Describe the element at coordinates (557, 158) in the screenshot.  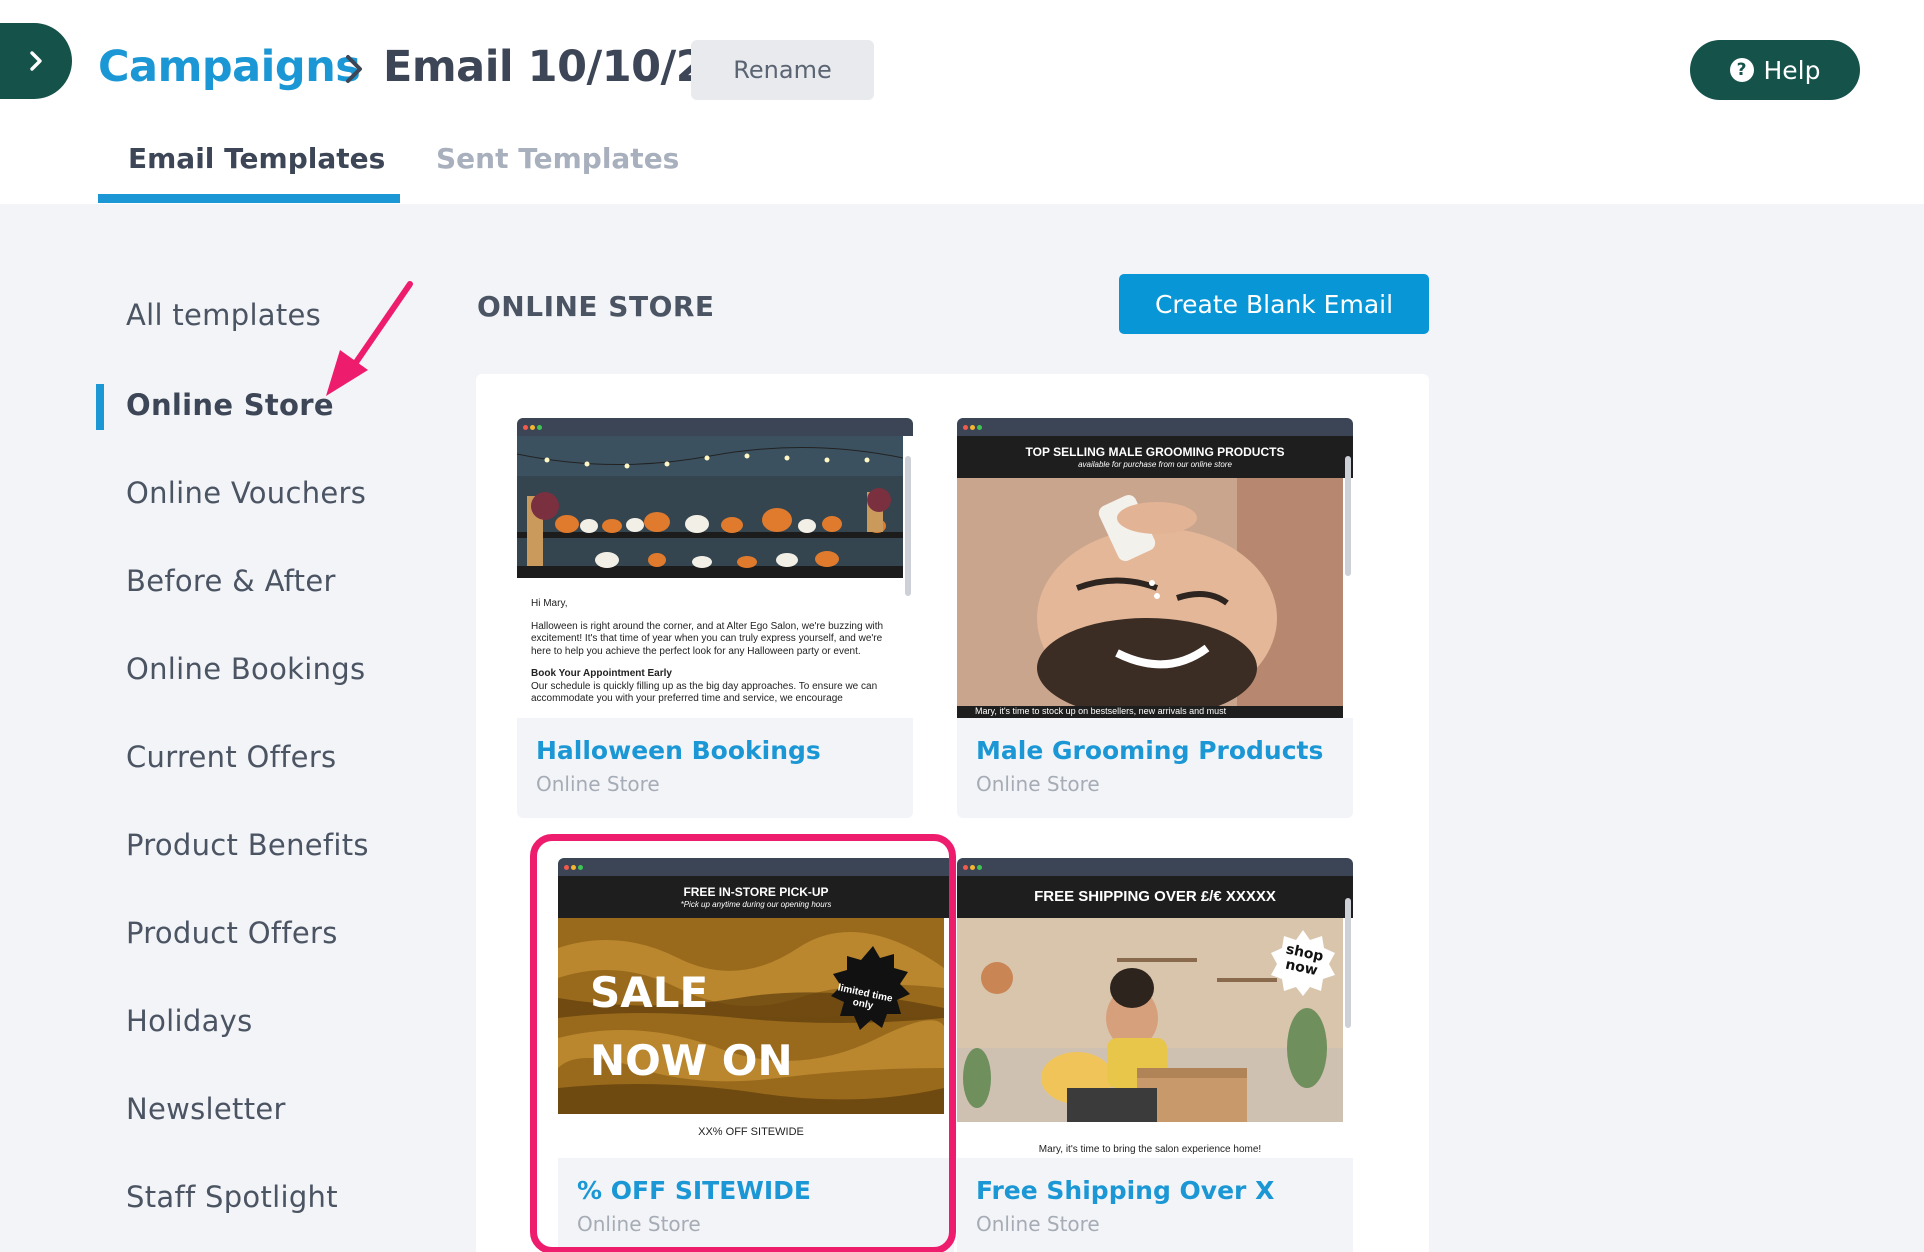
I see `tab-sent-templates: Sent Templates` at that location.